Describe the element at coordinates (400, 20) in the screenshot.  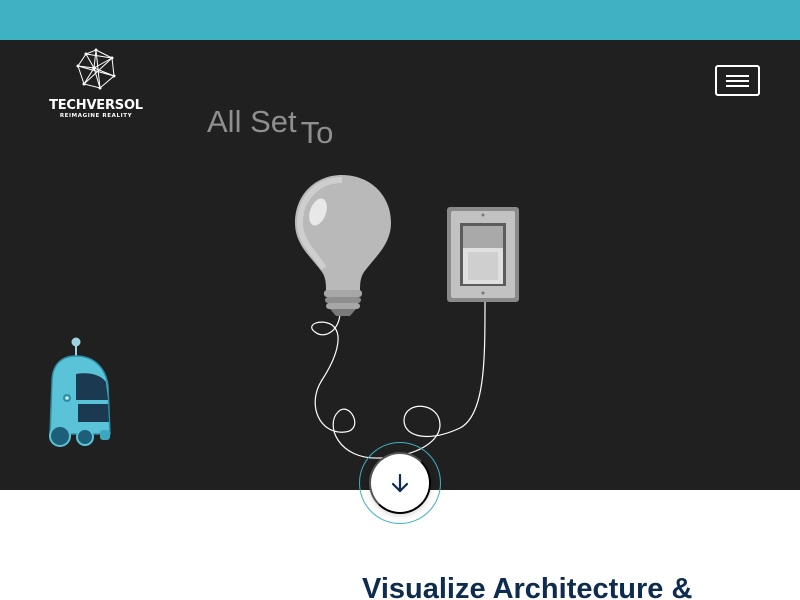
I see `top-accent-bar` at that location.